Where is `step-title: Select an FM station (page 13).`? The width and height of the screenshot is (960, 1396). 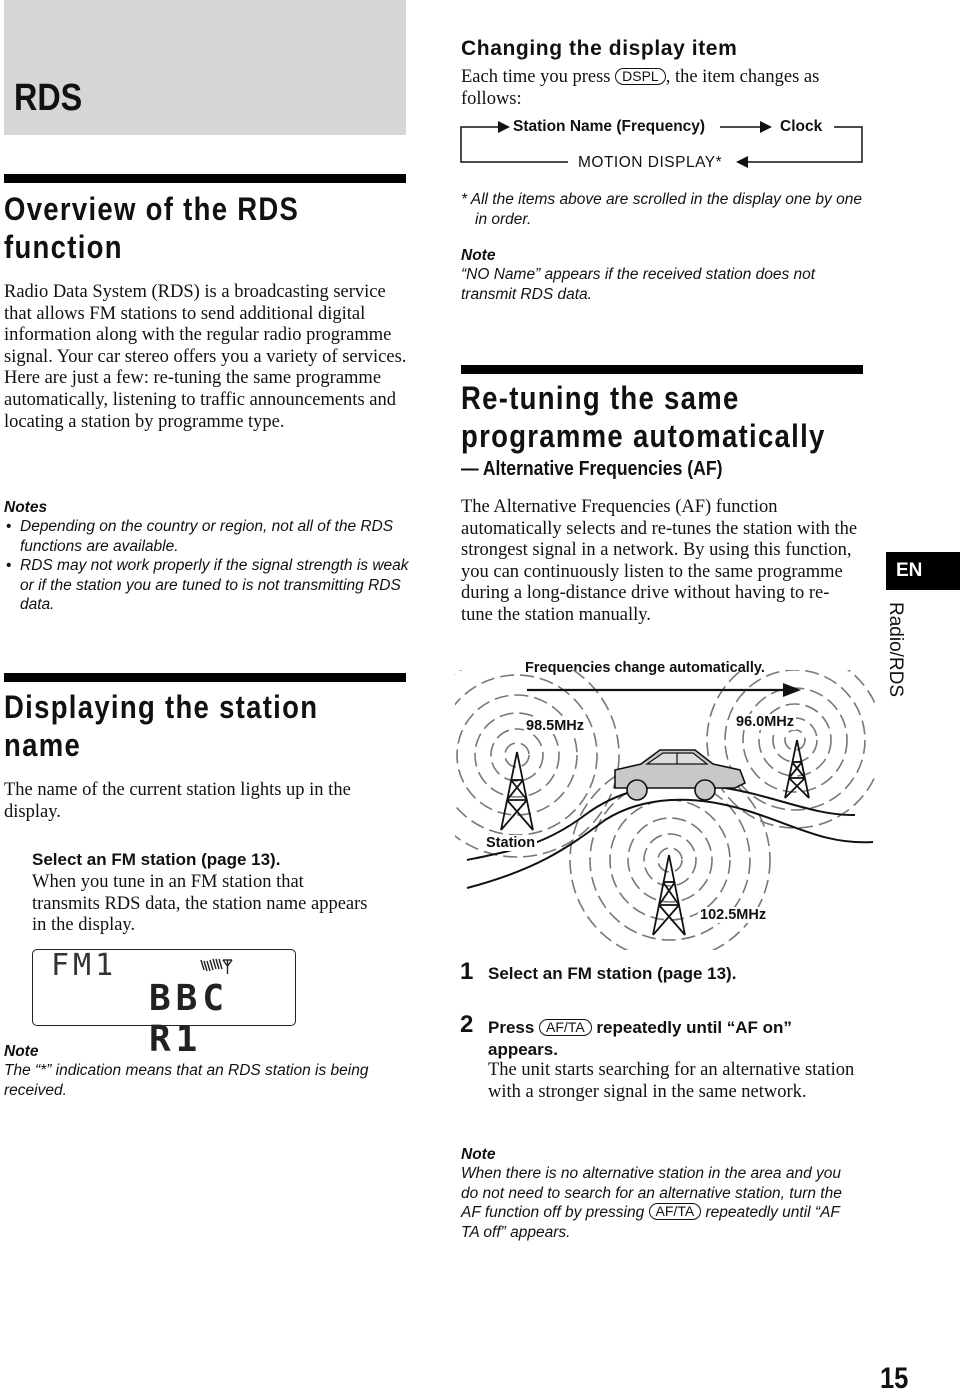 step-title: Select an FM station (page 13). is located at coordinates (612, 973).